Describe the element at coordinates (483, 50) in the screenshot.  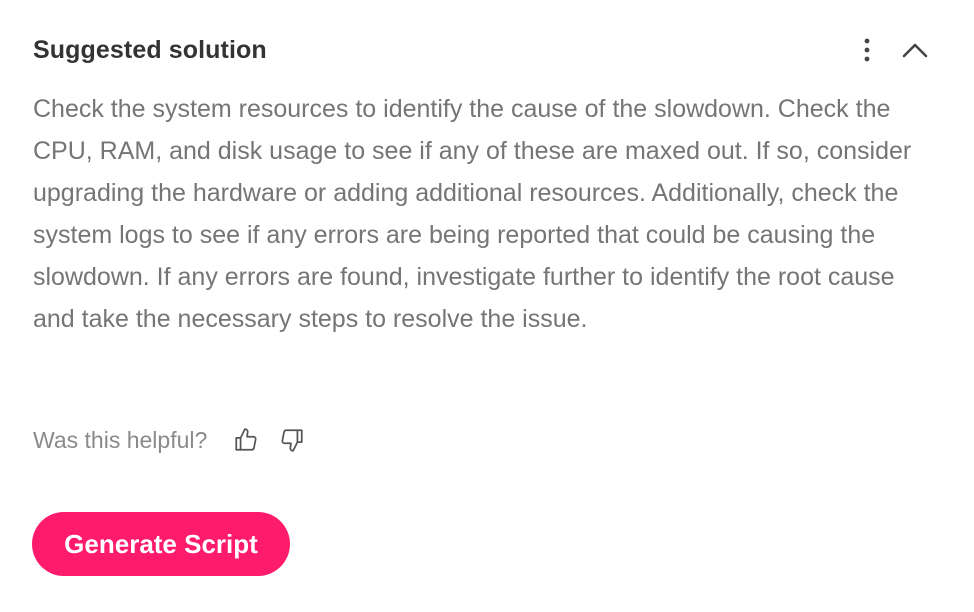
I see `card-header: Suggested solution` at that location.